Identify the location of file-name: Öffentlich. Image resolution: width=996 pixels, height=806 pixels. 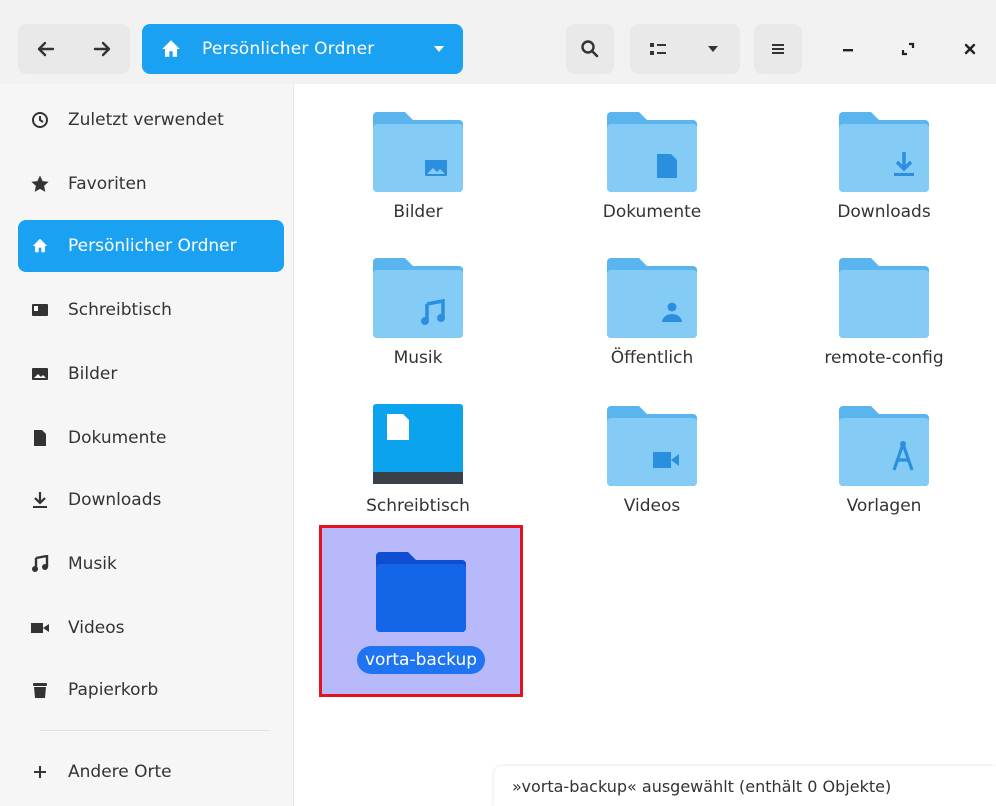
(652, 358).